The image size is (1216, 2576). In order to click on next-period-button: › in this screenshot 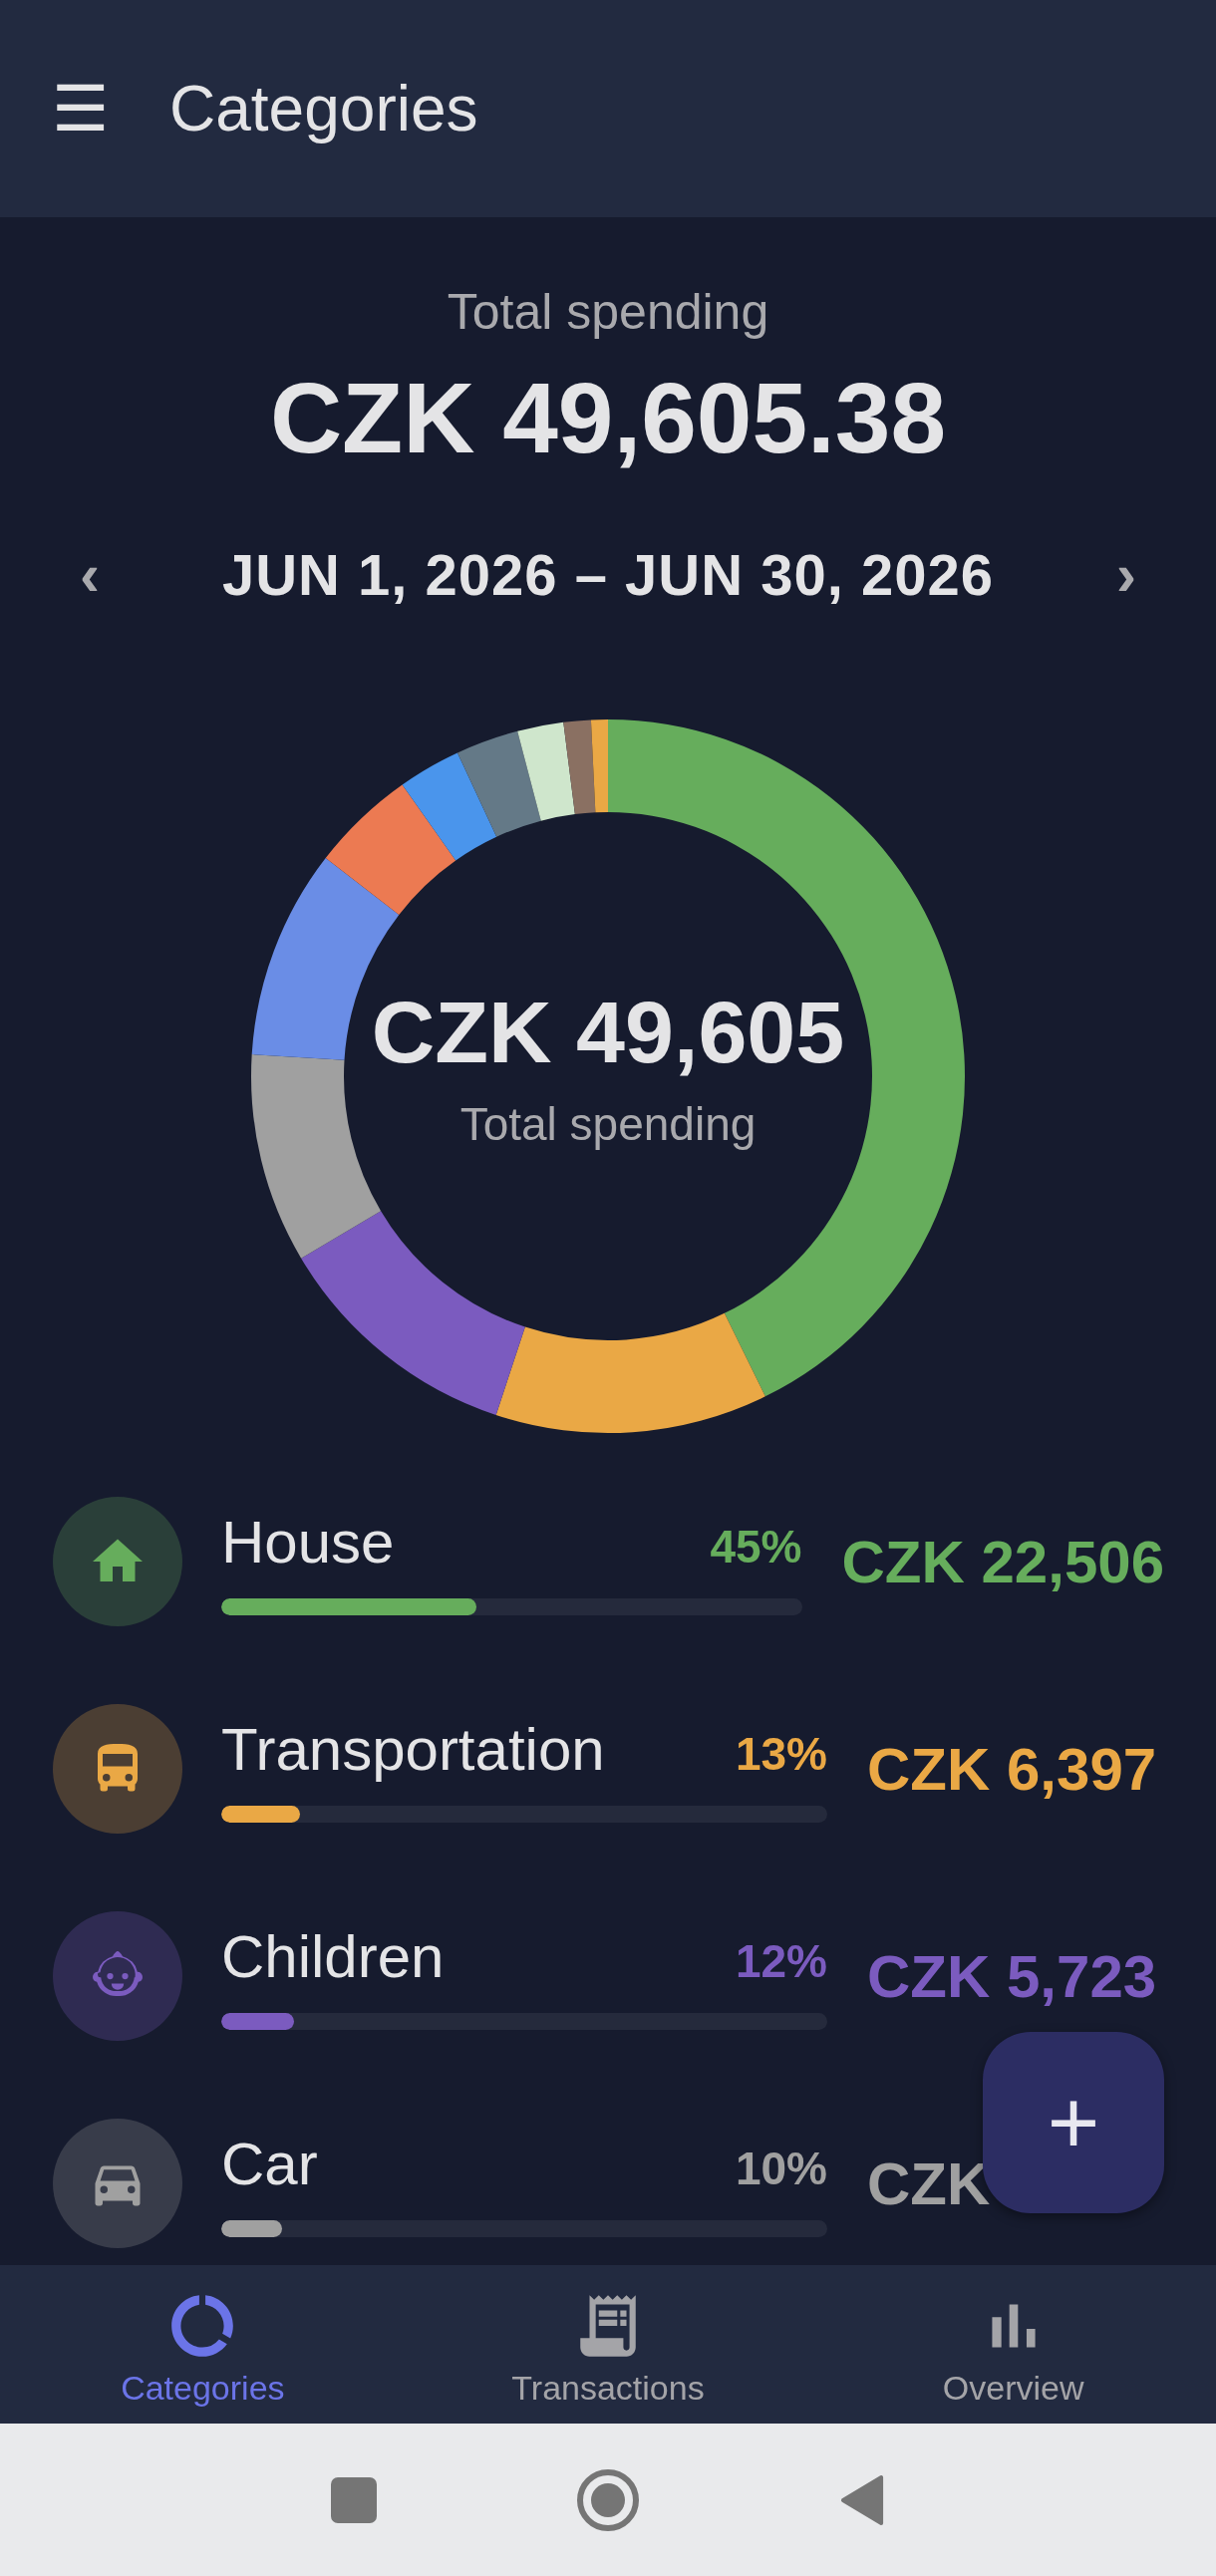, I will do `click(1126, 574)`.